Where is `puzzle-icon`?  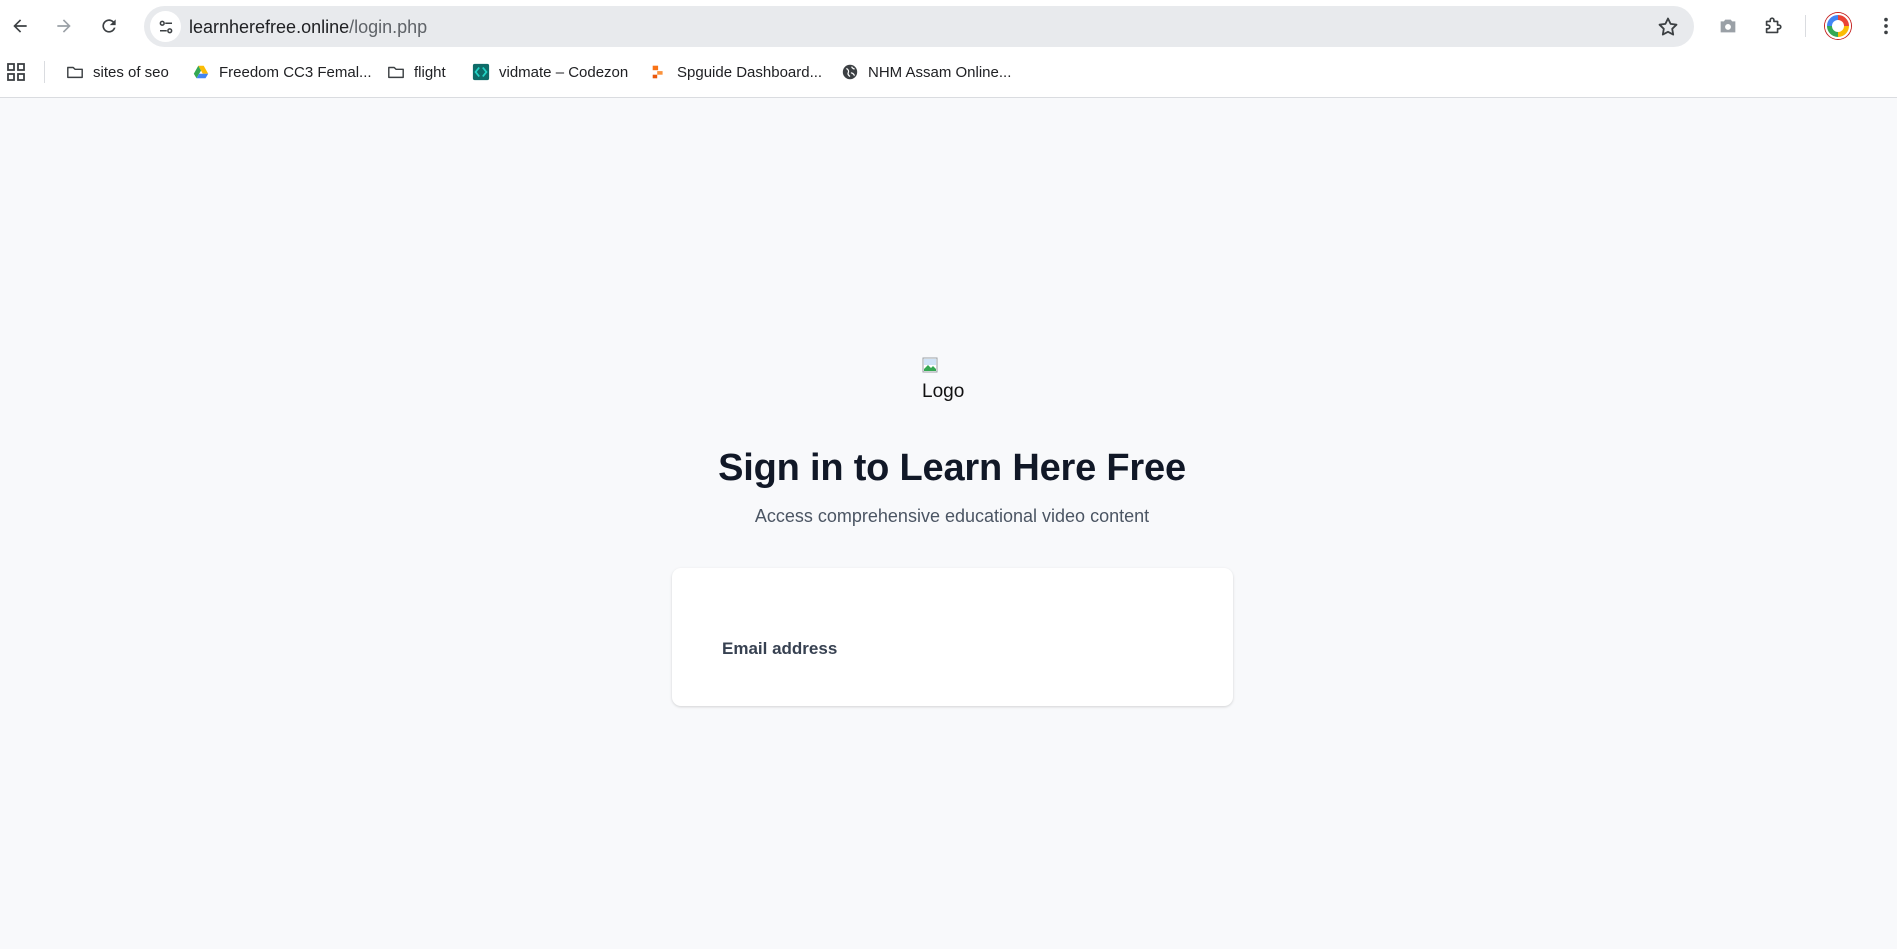
puzzle-icon is located at coordinates (1773, 25).